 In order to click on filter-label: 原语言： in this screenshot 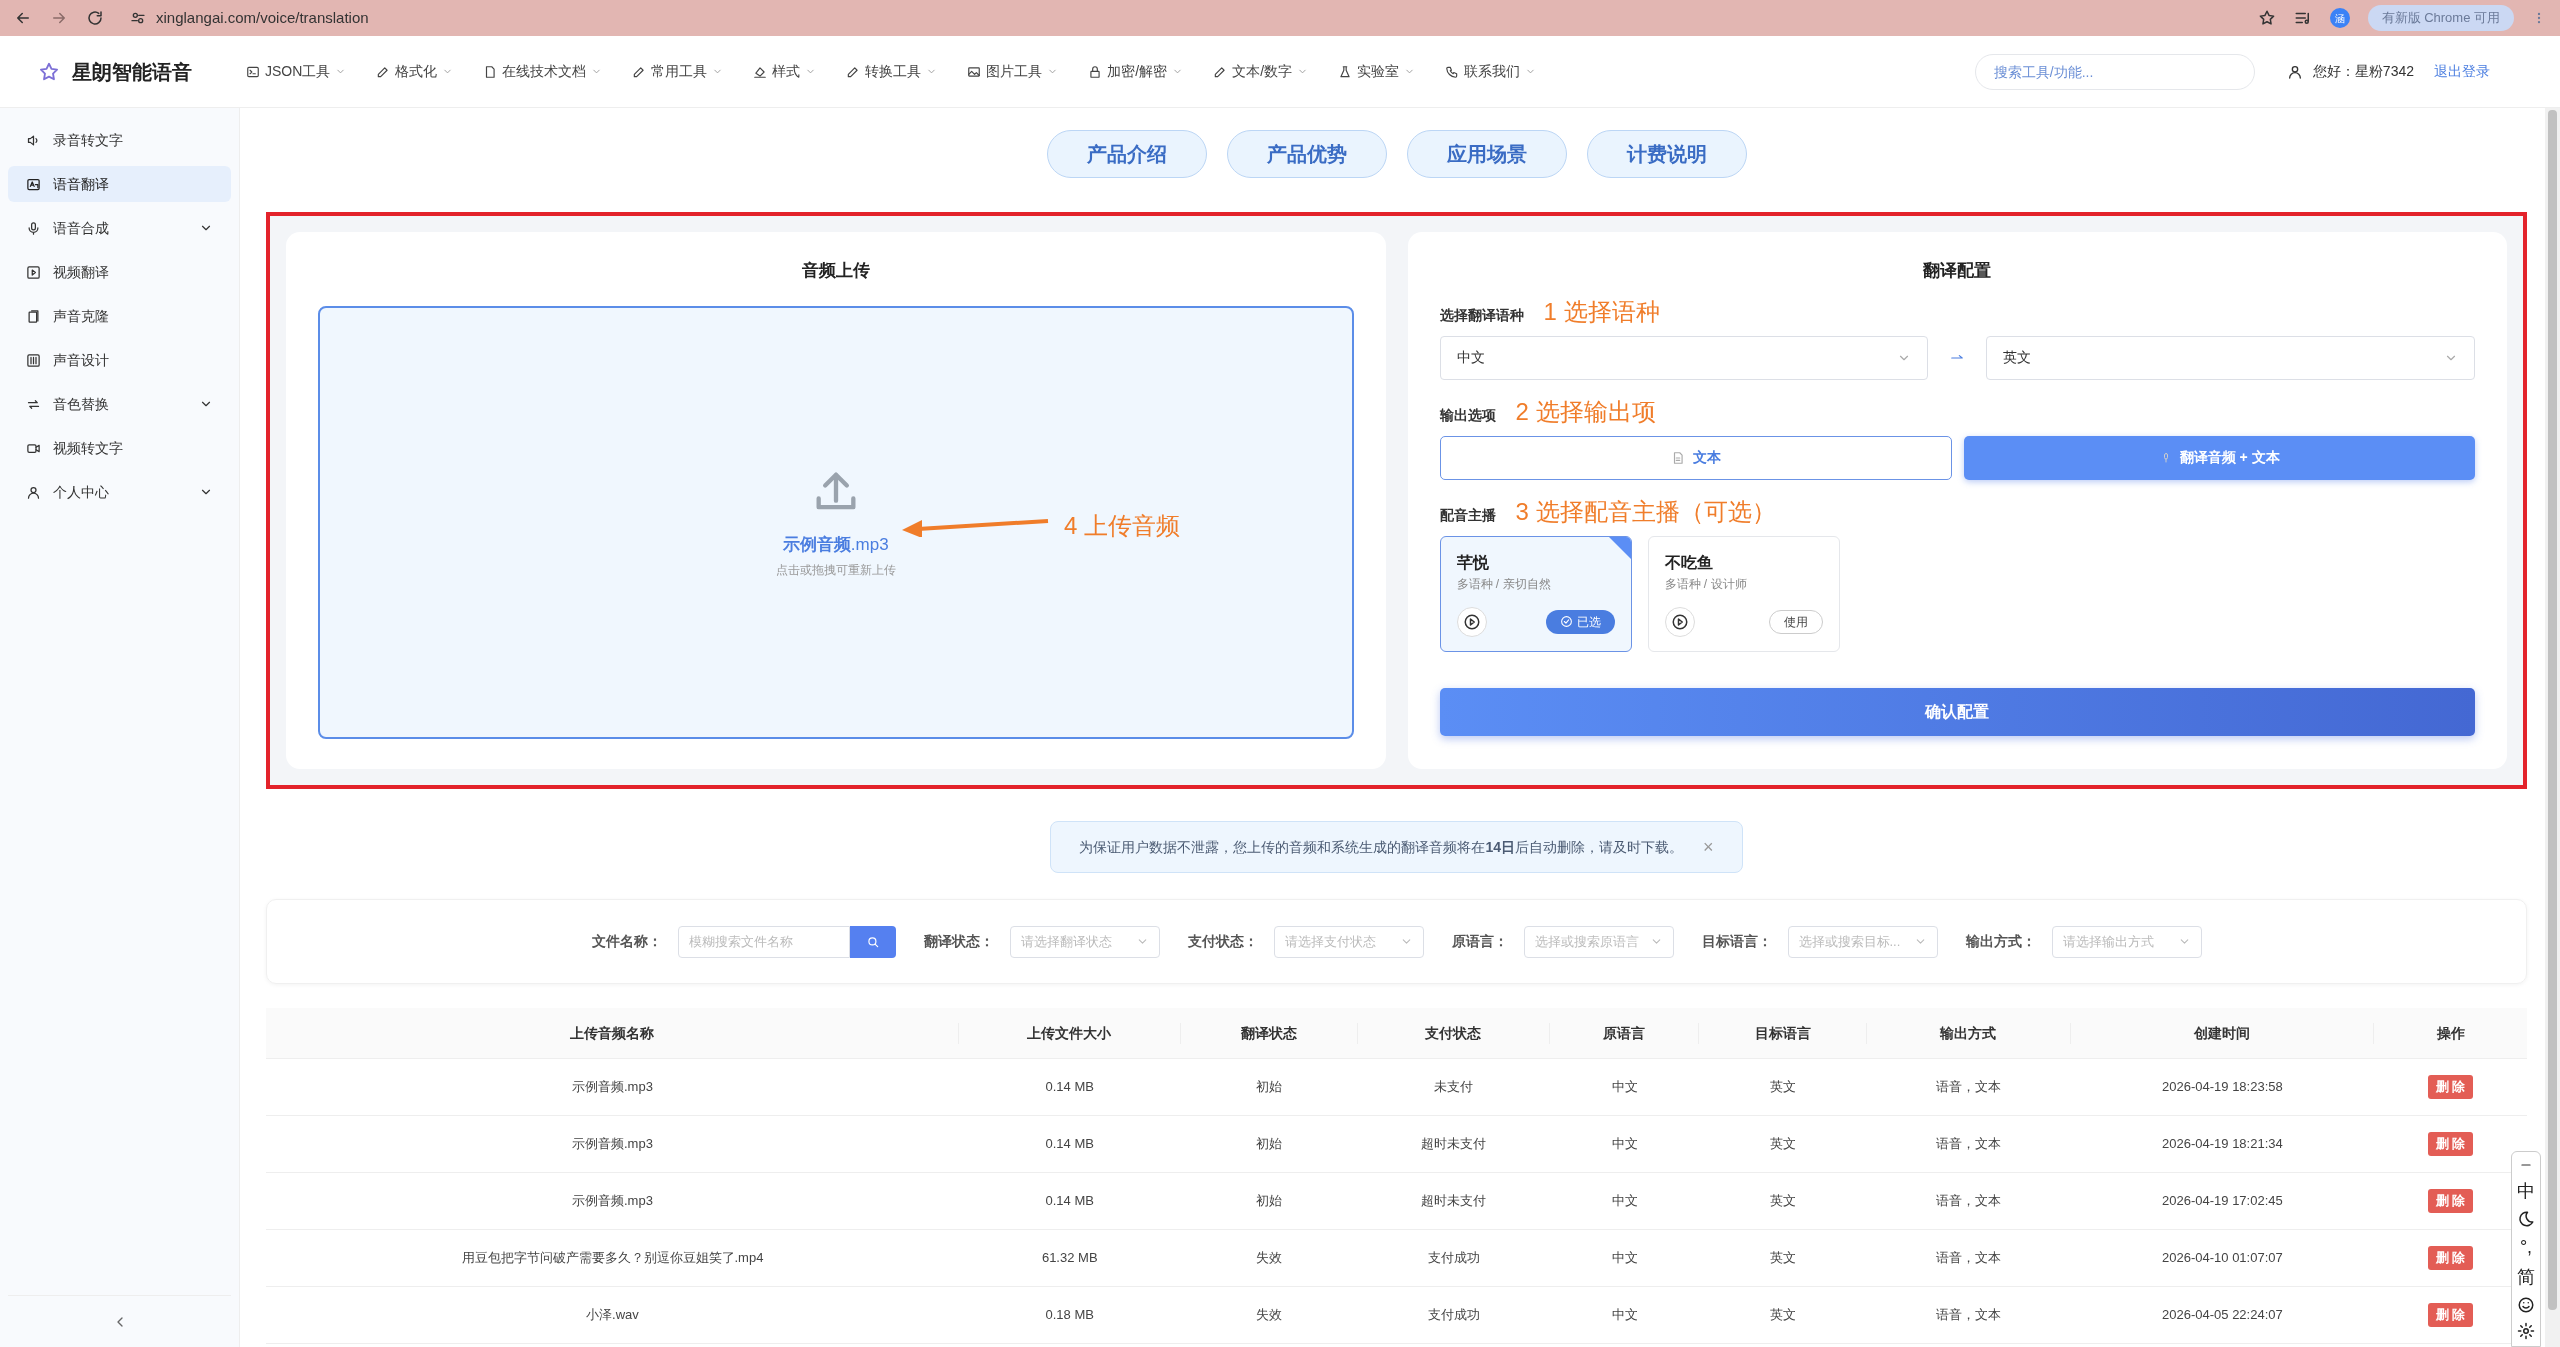, I will do `click(1479, 941)`.